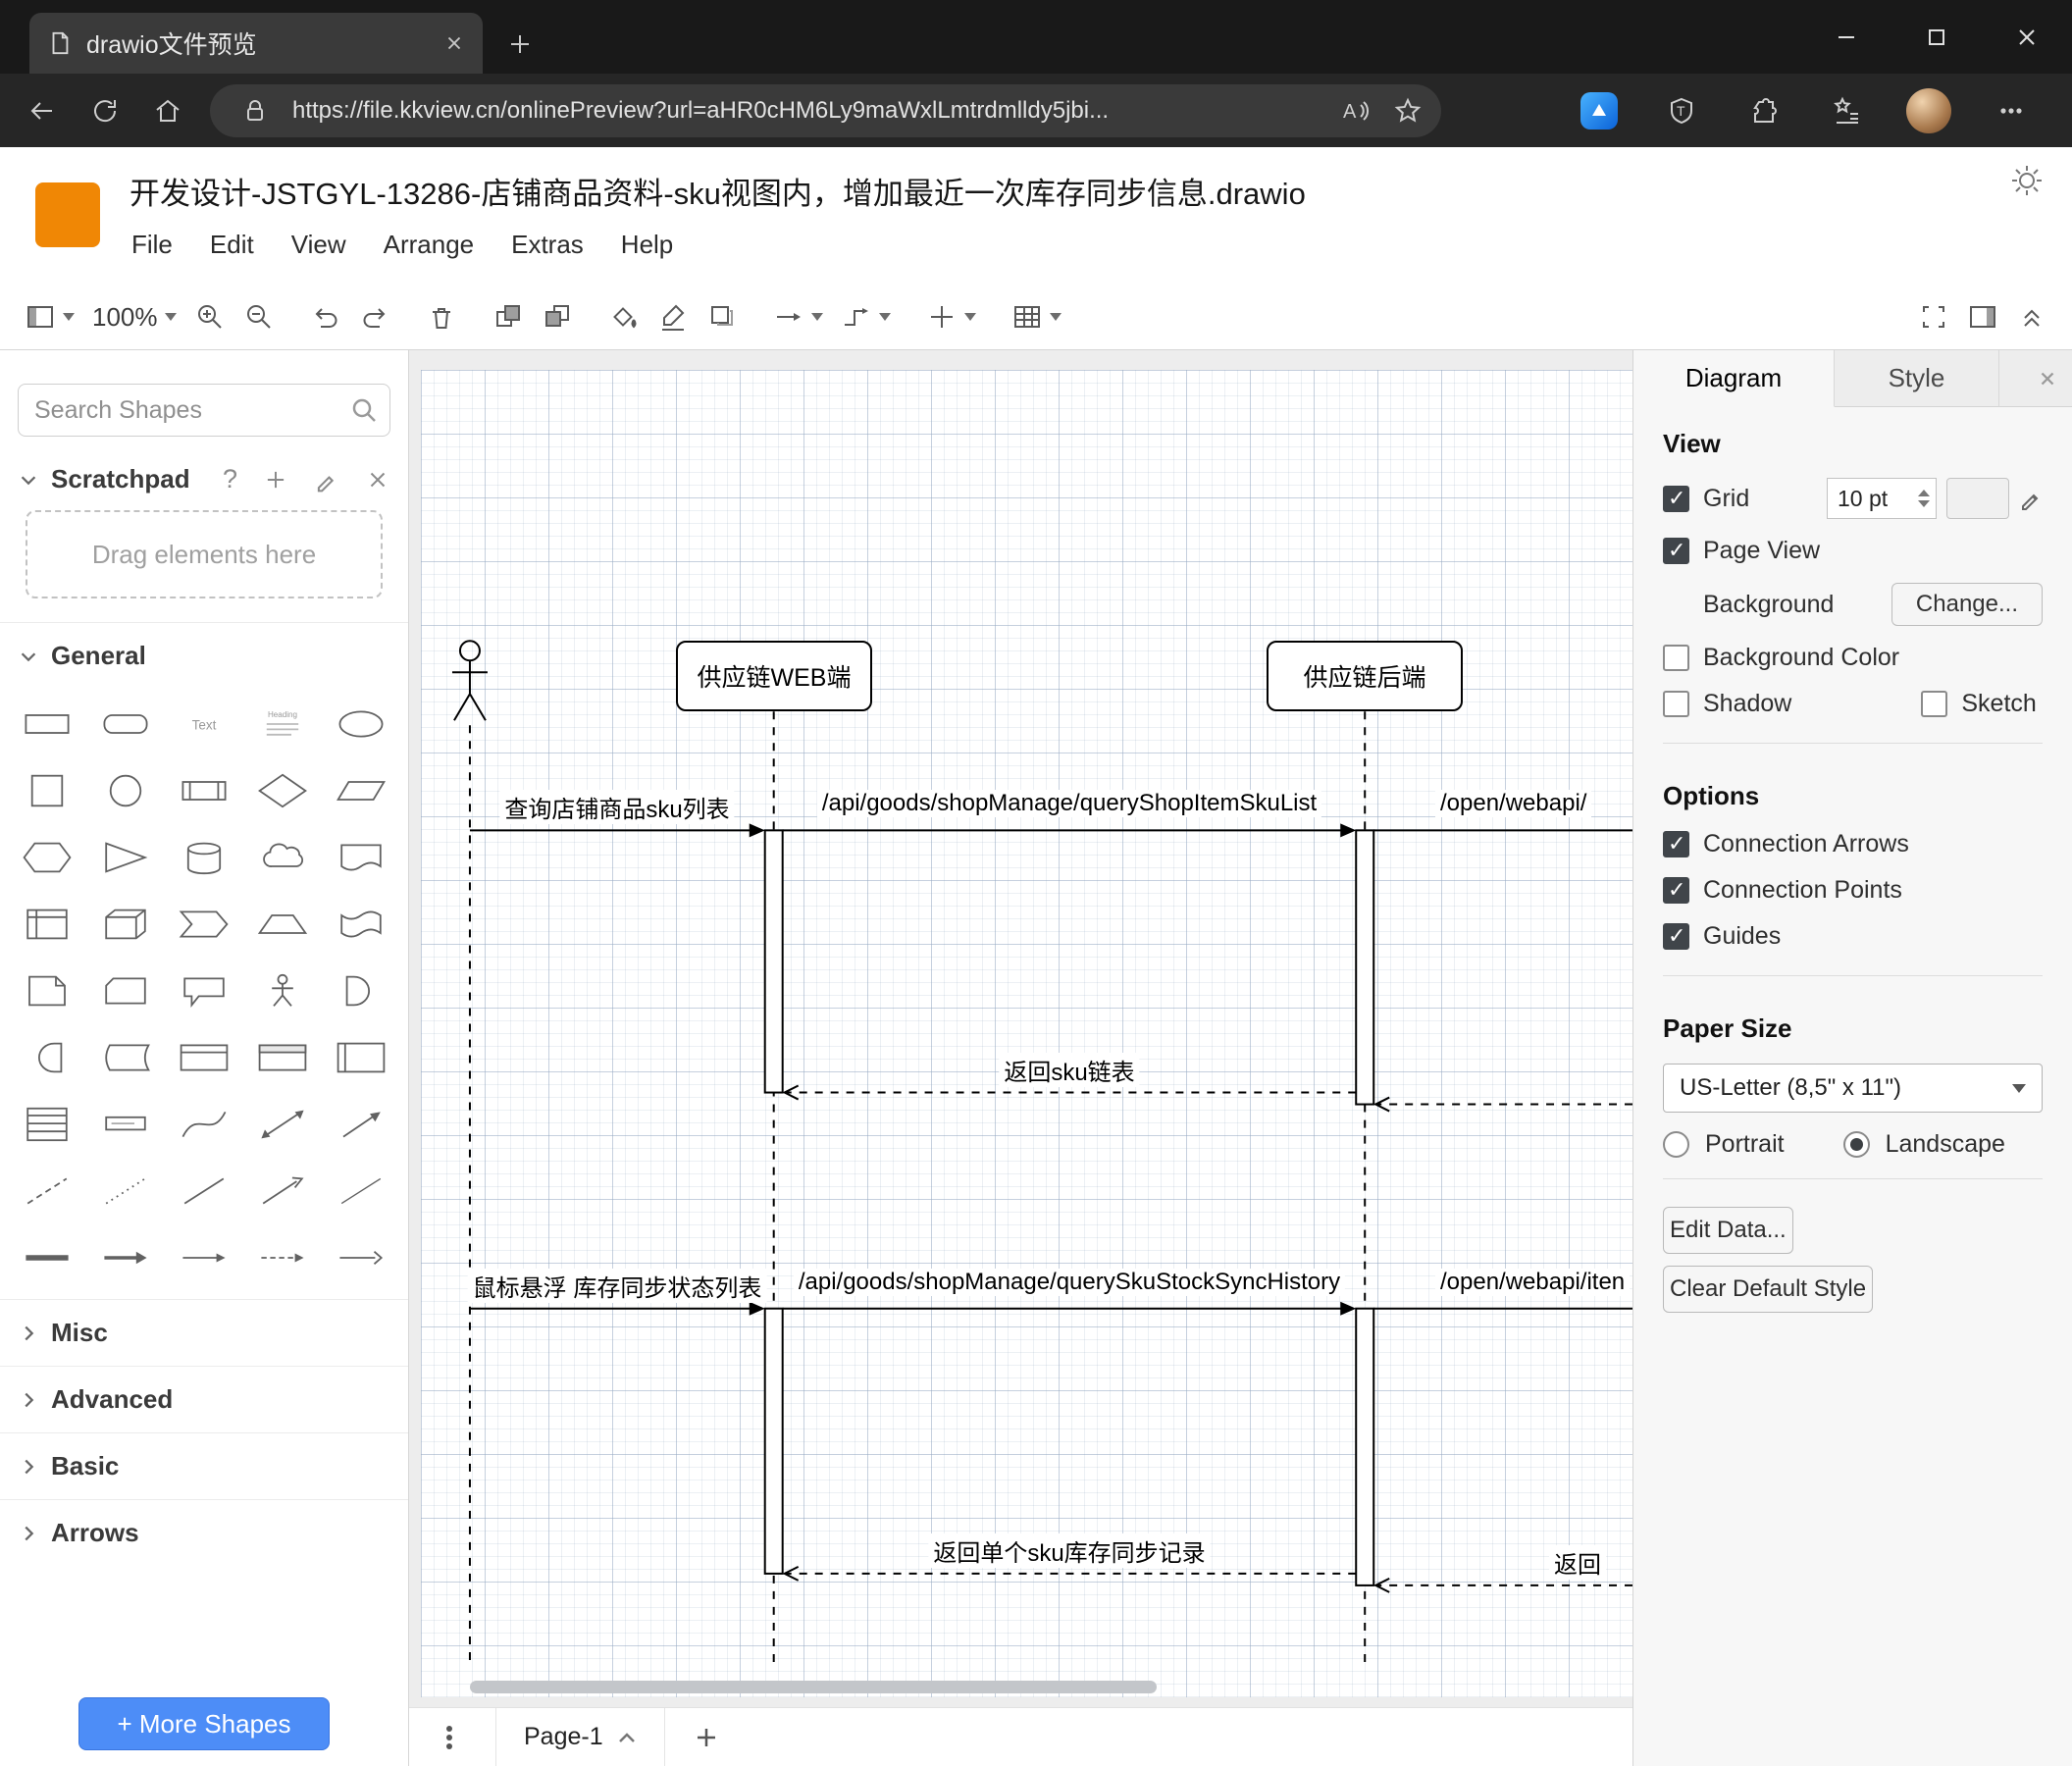  What do you see at coordinates (1846, 37) in the screenshot?
I see `minimize-button` at bounding box center [1846, 37].